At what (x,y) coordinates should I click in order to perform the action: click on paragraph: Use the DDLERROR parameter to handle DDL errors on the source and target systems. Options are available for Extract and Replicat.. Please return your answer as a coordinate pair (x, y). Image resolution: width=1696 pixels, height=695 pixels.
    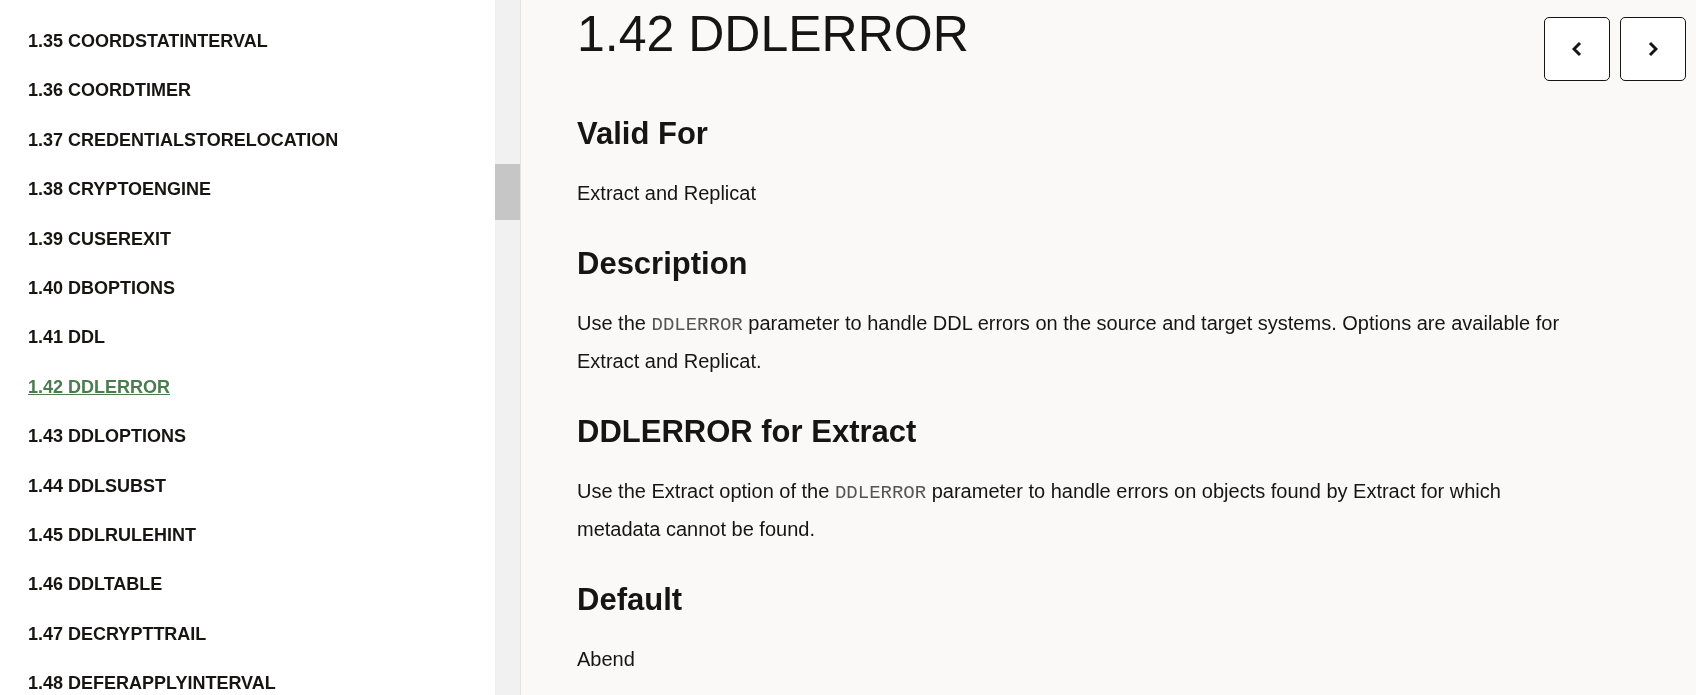
    Looking at the image, I should click on (1069, 342).